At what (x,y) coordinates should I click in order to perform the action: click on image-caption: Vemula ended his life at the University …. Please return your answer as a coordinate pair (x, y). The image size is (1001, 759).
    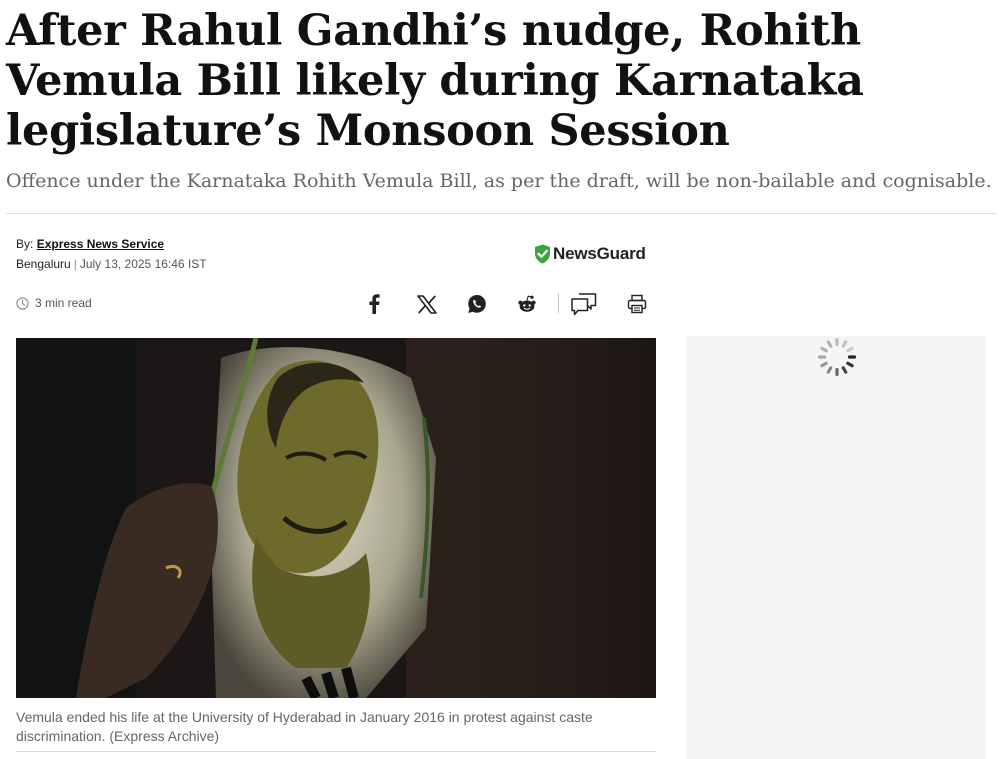
    Looking at the image, I should click on (304, 726).